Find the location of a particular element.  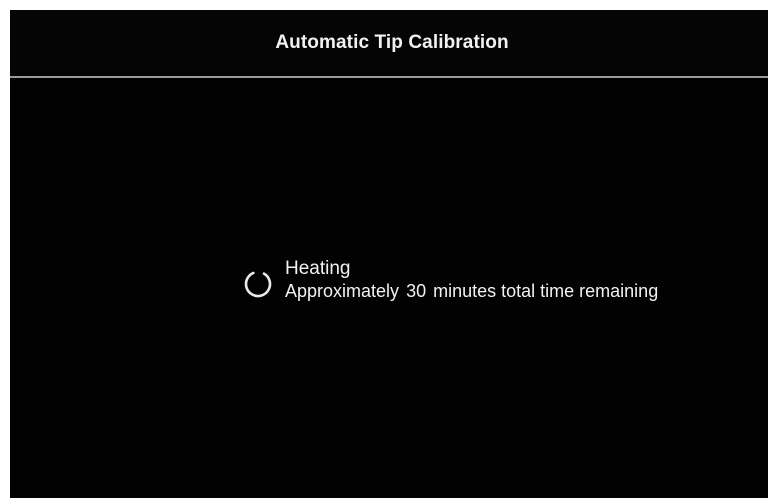

status-heading: Heating is located at coordinates (318, 268).